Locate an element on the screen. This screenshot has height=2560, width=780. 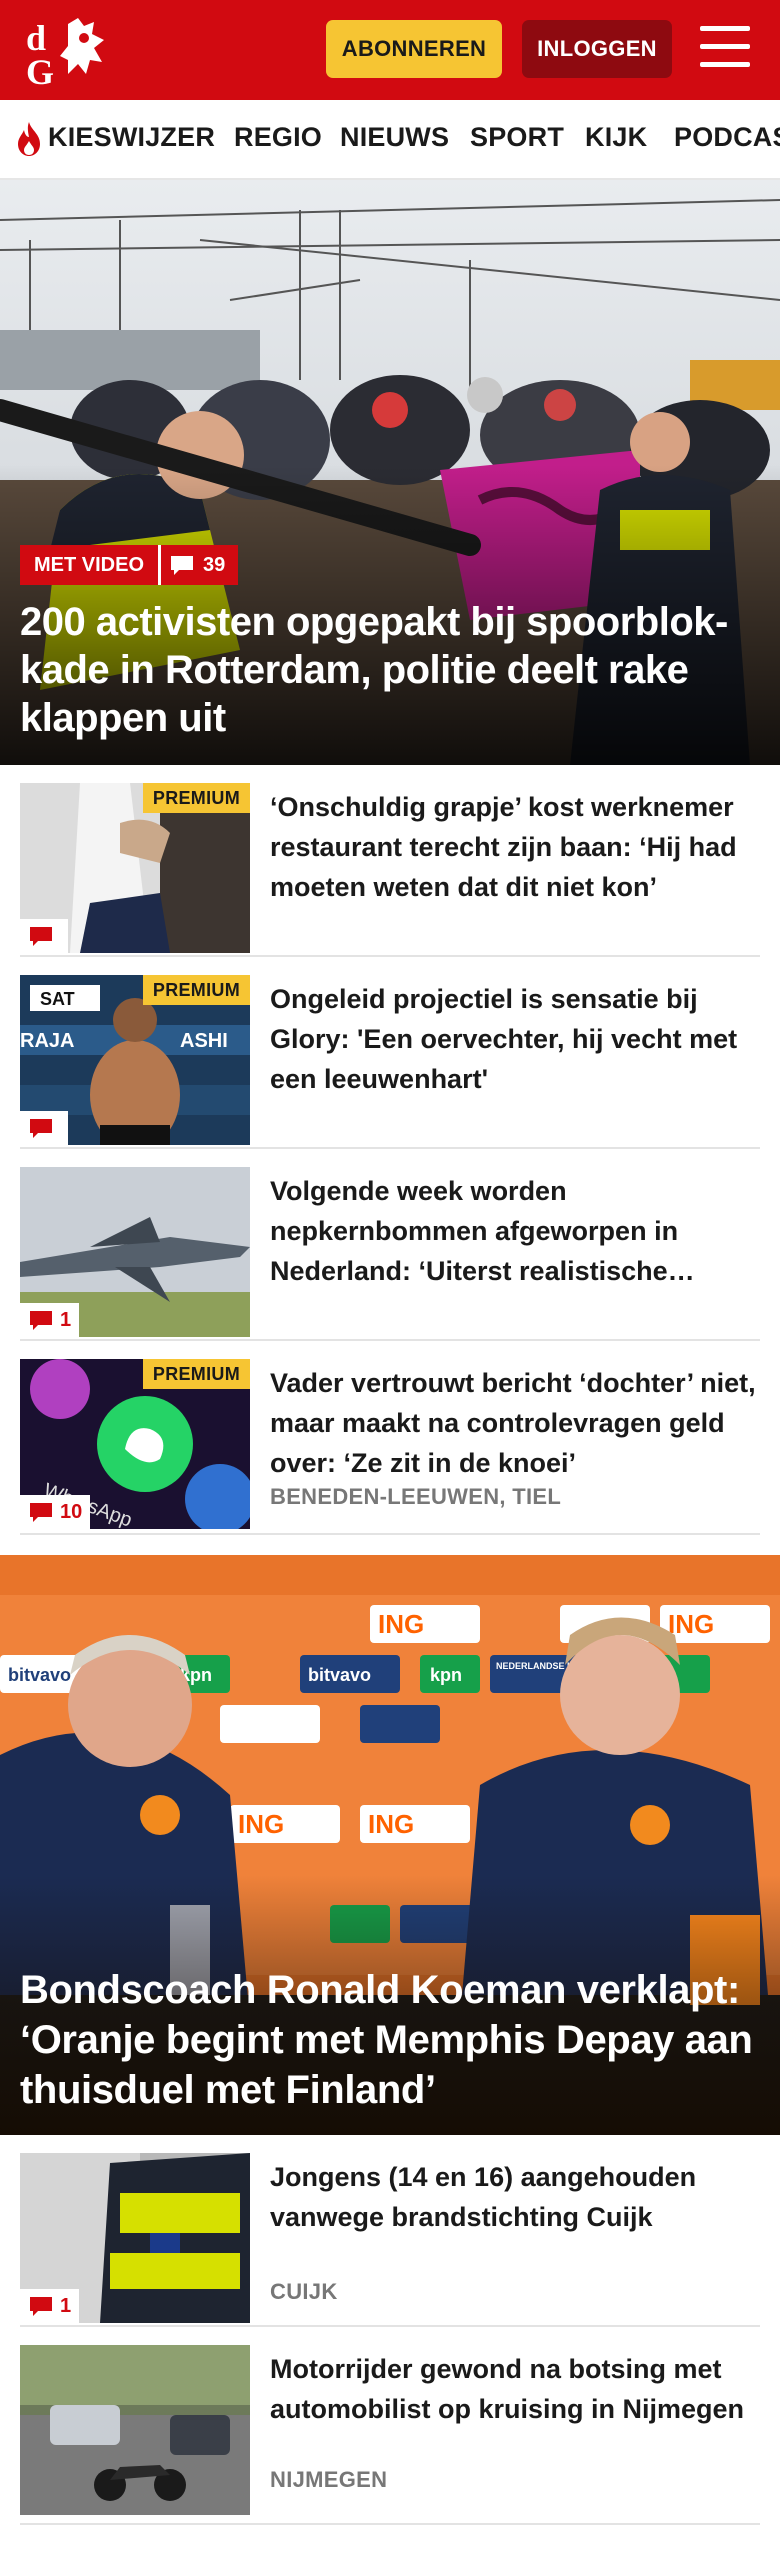
svg-text: SAT is located at coordinates (57, 999).